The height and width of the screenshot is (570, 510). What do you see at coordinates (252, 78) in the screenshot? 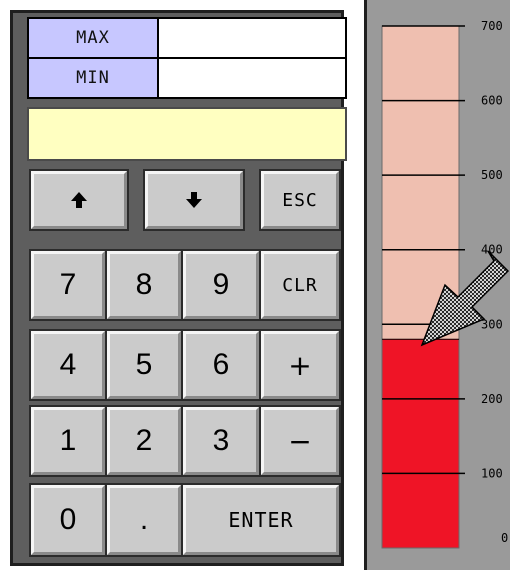
I see `min-value-field` at bounding box center [252, 78].